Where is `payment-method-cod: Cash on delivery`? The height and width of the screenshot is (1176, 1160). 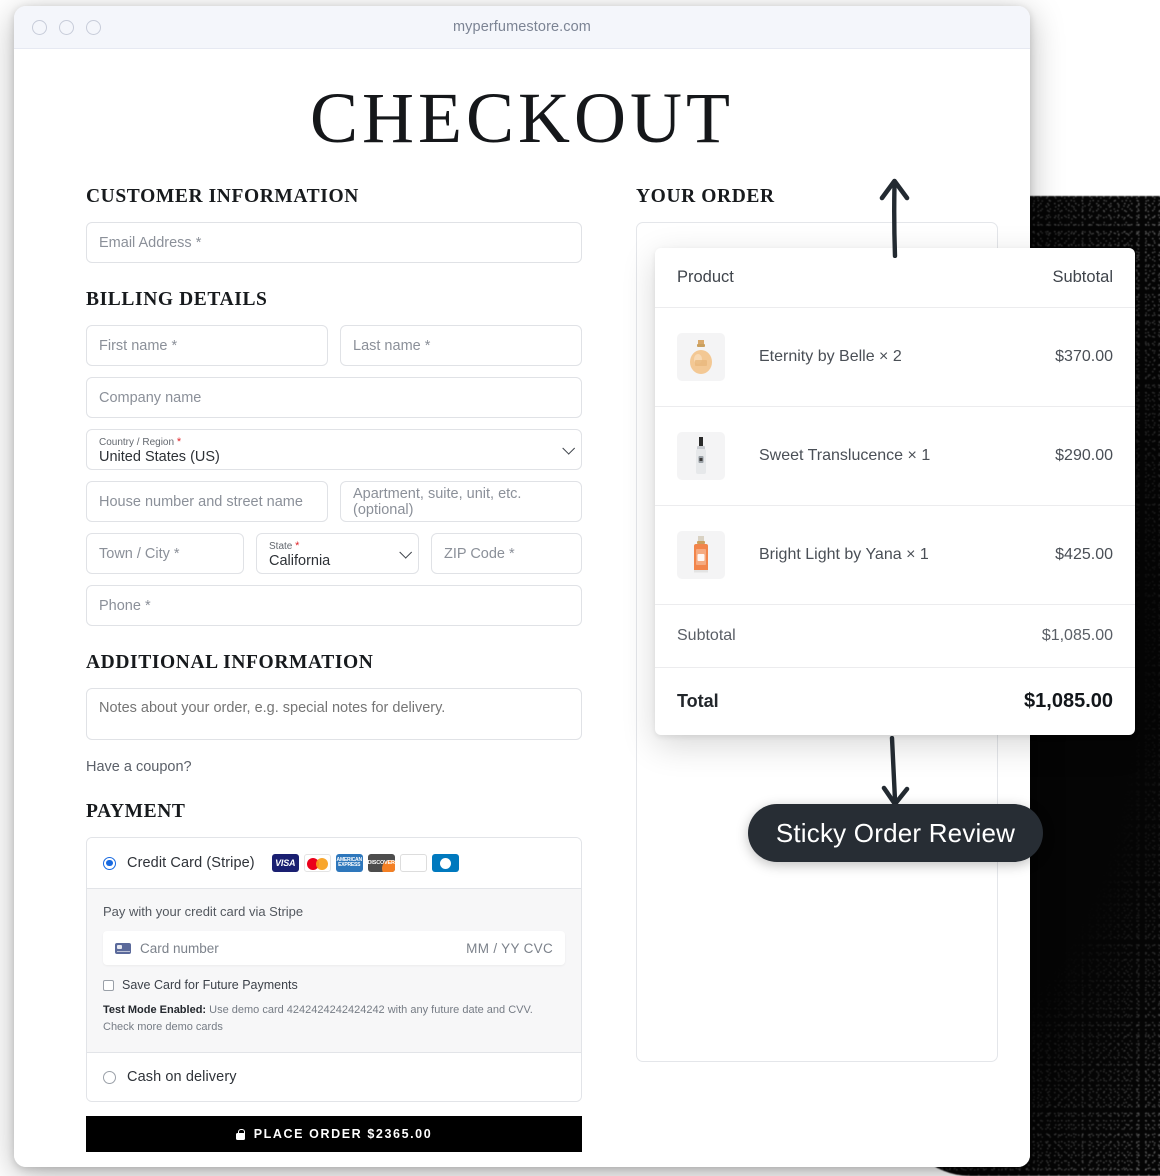
payment-method-cod: Cash on delivery is located at coordinates (334, 1076).